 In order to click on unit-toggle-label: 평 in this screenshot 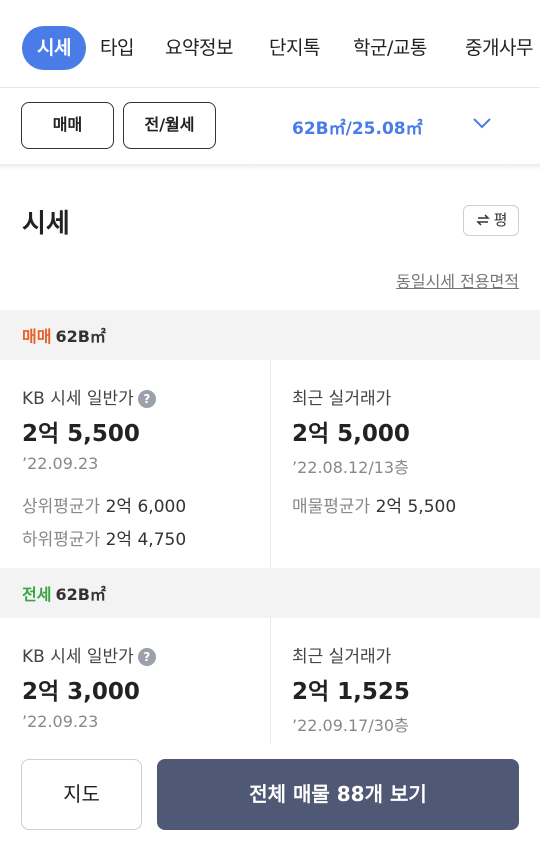, I will do `click(500, 220)`.